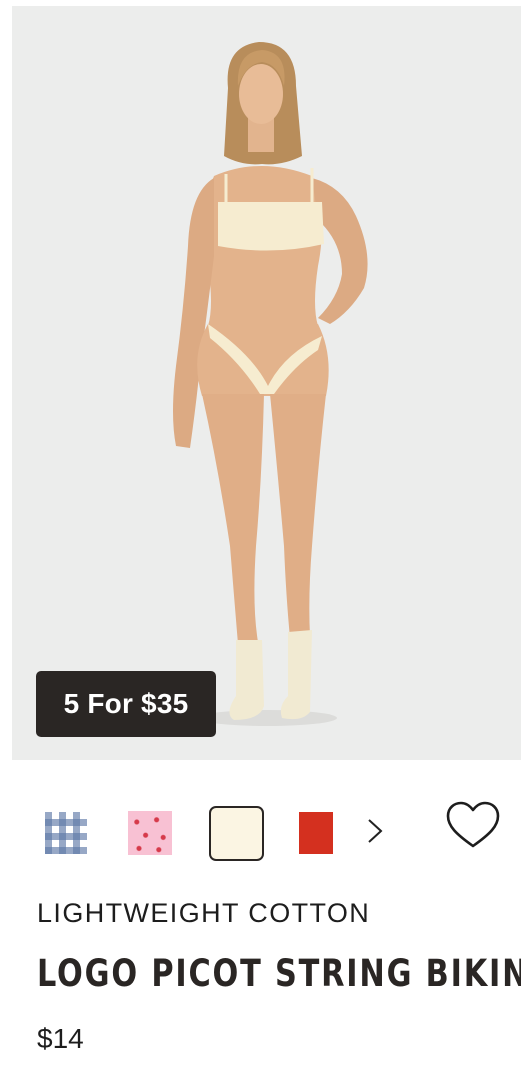  Describe the element at coordinates (66, 833) in the screenshot. I see `swatch-blue-gingham` at that location.